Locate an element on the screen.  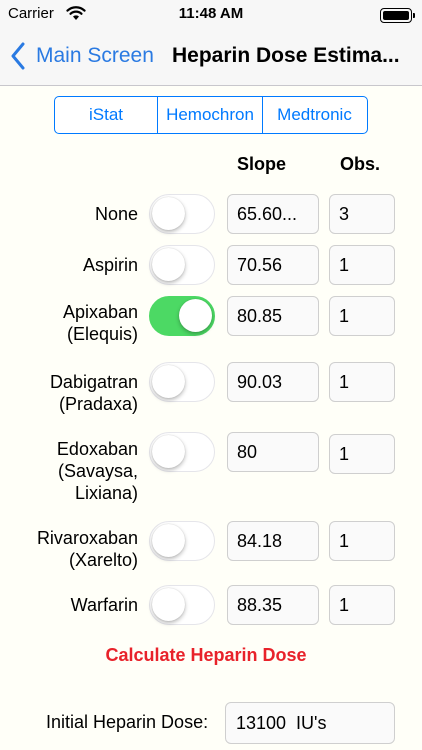
toggle-rivaroxaban is located at coordinates (182, 541).